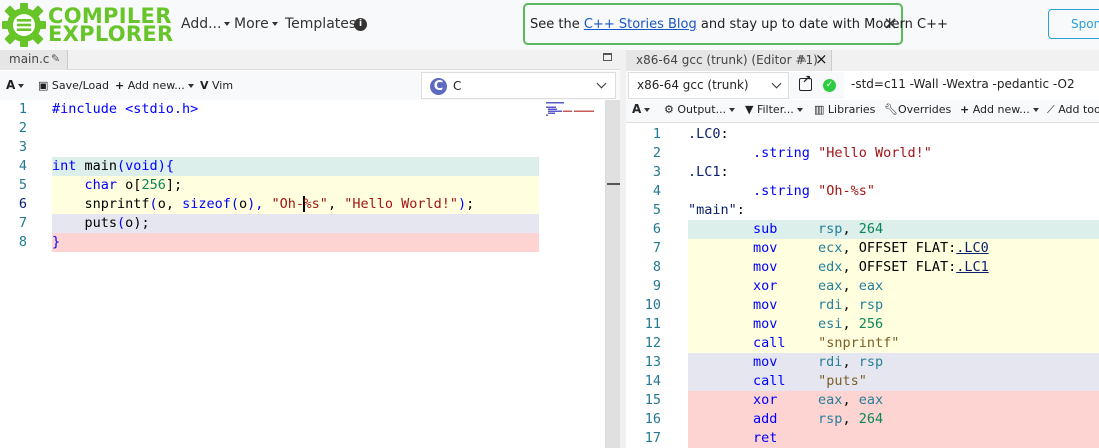 This screenshot has width=1099, height=448. I want to click on code-line: .string "Hello World!", so click(893, 153).